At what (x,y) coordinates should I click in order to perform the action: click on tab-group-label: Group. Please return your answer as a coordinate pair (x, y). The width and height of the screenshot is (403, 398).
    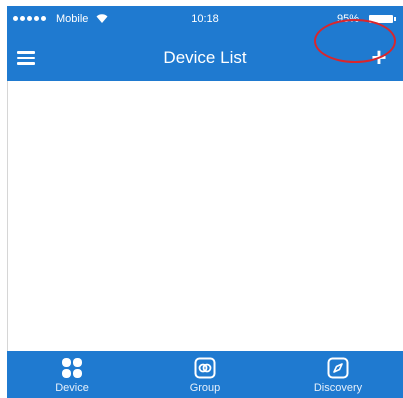
    Looking at the image, I should click on (205, 388).